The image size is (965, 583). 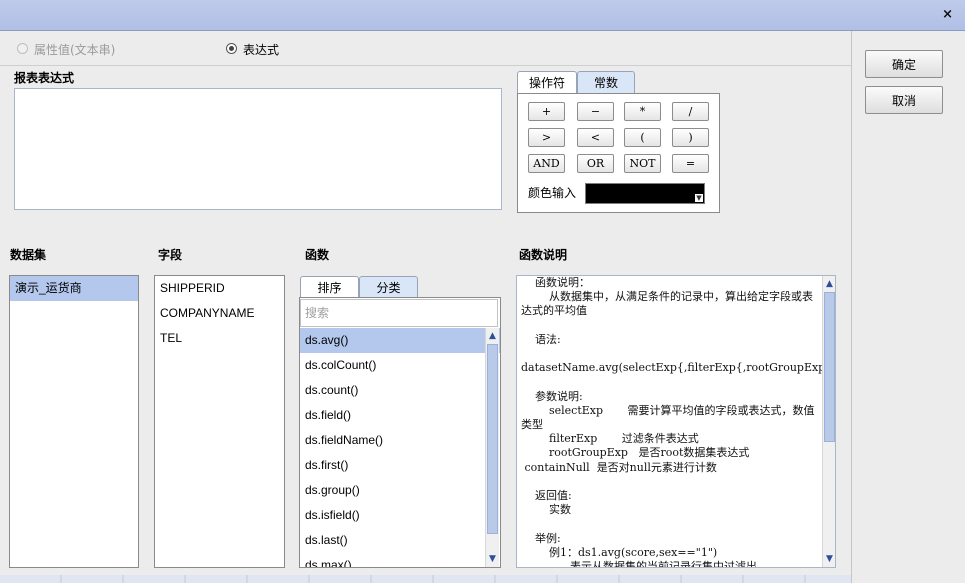 I want to click on color-picker: ▼, so click(x=645, y=193).